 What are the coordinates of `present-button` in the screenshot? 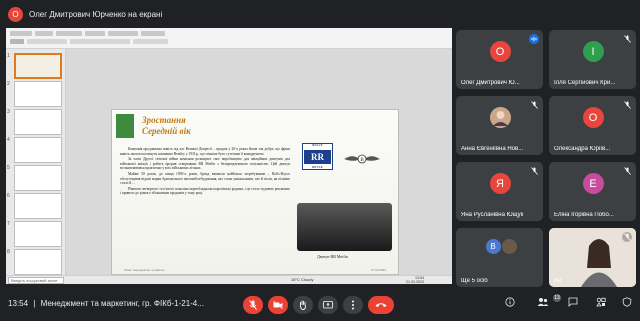 It's located at (328, 305).